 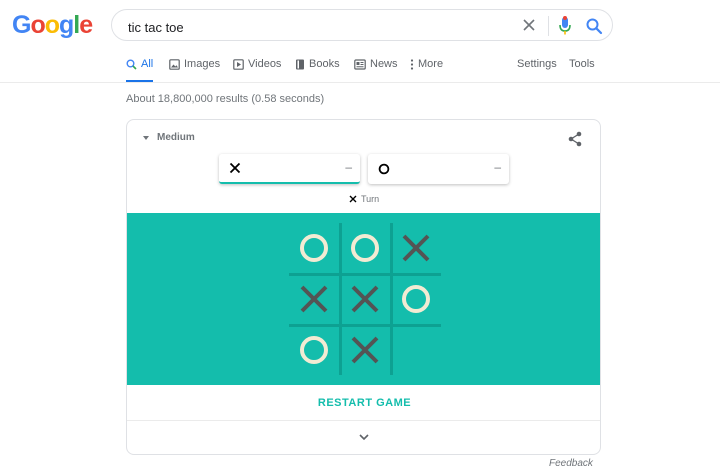 I want to click on tab-label: All, so click(x=147, y=64).